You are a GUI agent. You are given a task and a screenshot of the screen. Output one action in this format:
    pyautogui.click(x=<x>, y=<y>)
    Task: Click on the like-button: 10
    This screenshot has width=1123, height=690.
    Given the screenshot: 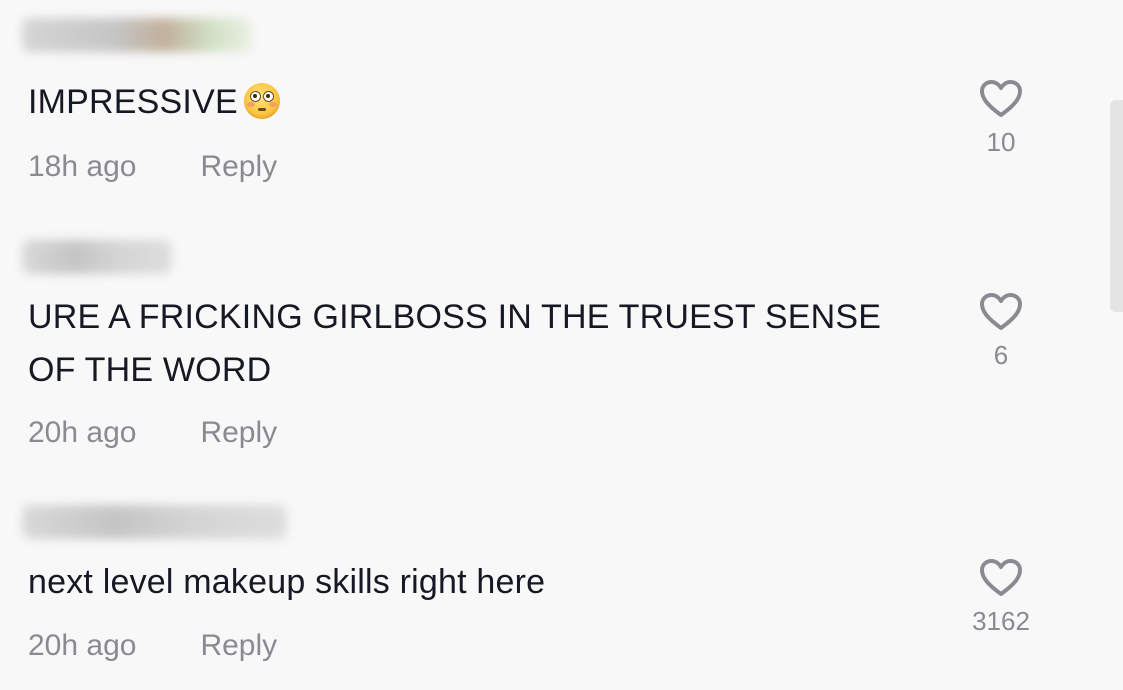 What is the action you would take?
    pyautogui.click(x=1001, y=118)
    